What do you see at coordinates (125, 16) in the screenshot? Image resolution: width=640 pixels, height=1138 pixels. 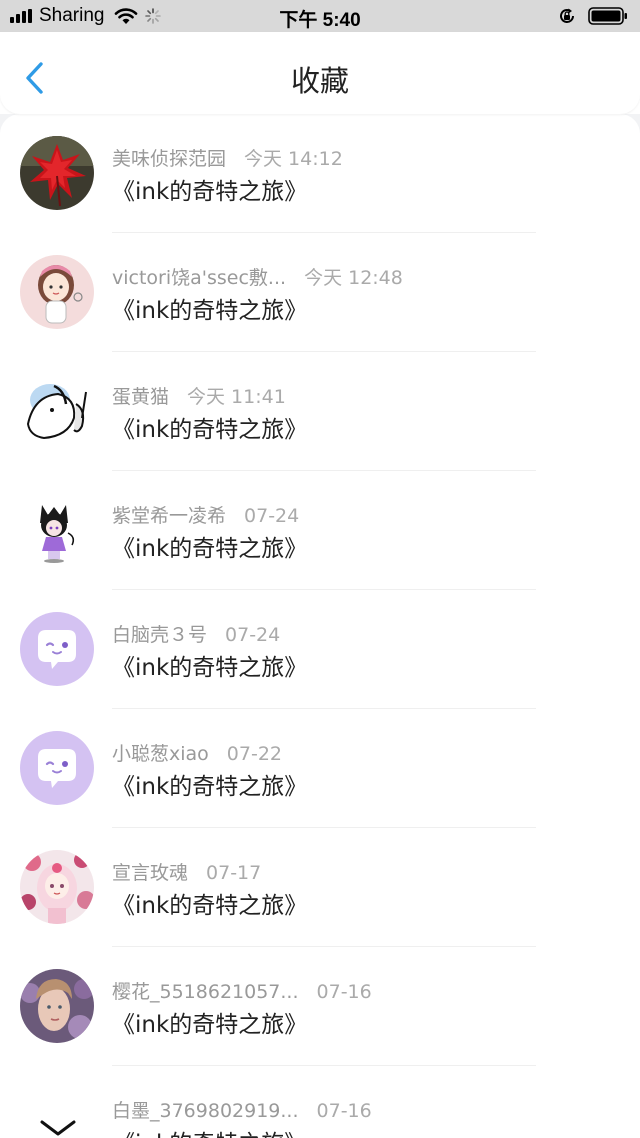 I see `wifi-icon` at bounding box center [125, 16].